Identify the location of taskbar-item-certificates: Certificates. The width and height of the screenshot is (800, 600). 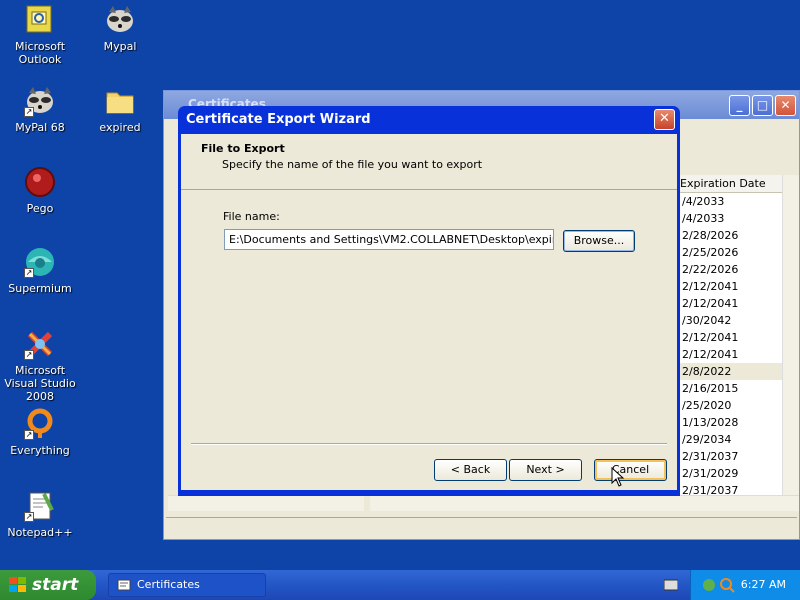
(187, 585).